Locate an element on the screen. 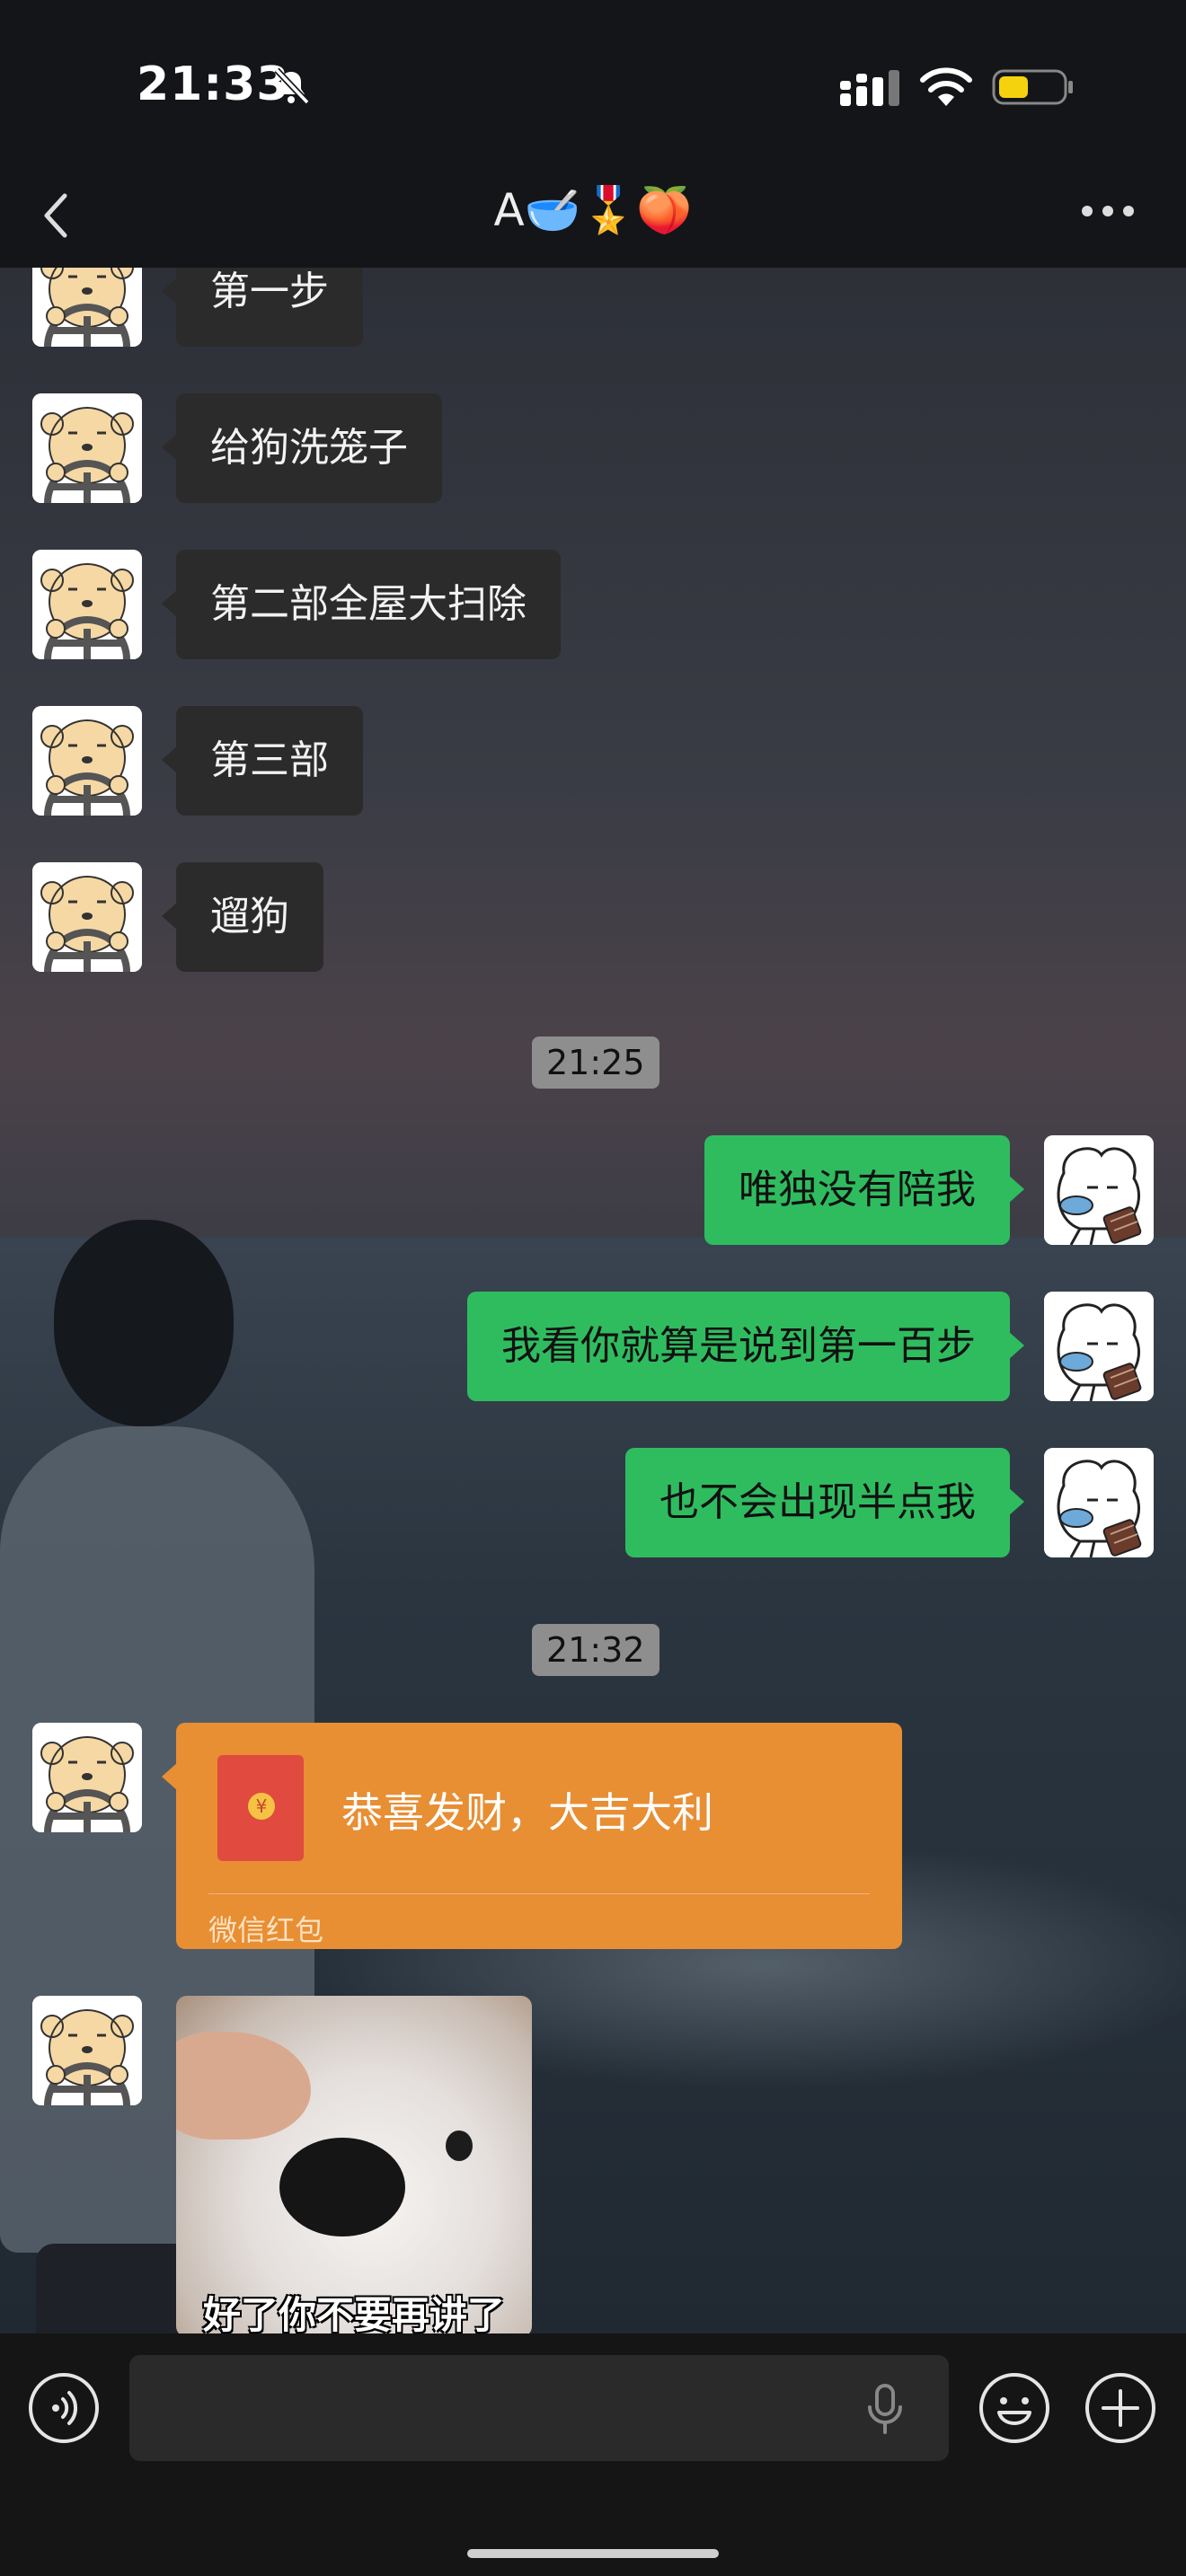 Image resolution: width=1186 pixels, height=2576 pixels. chat-title: A🥣🎖️🍑 is located at coordinates (593, 210).